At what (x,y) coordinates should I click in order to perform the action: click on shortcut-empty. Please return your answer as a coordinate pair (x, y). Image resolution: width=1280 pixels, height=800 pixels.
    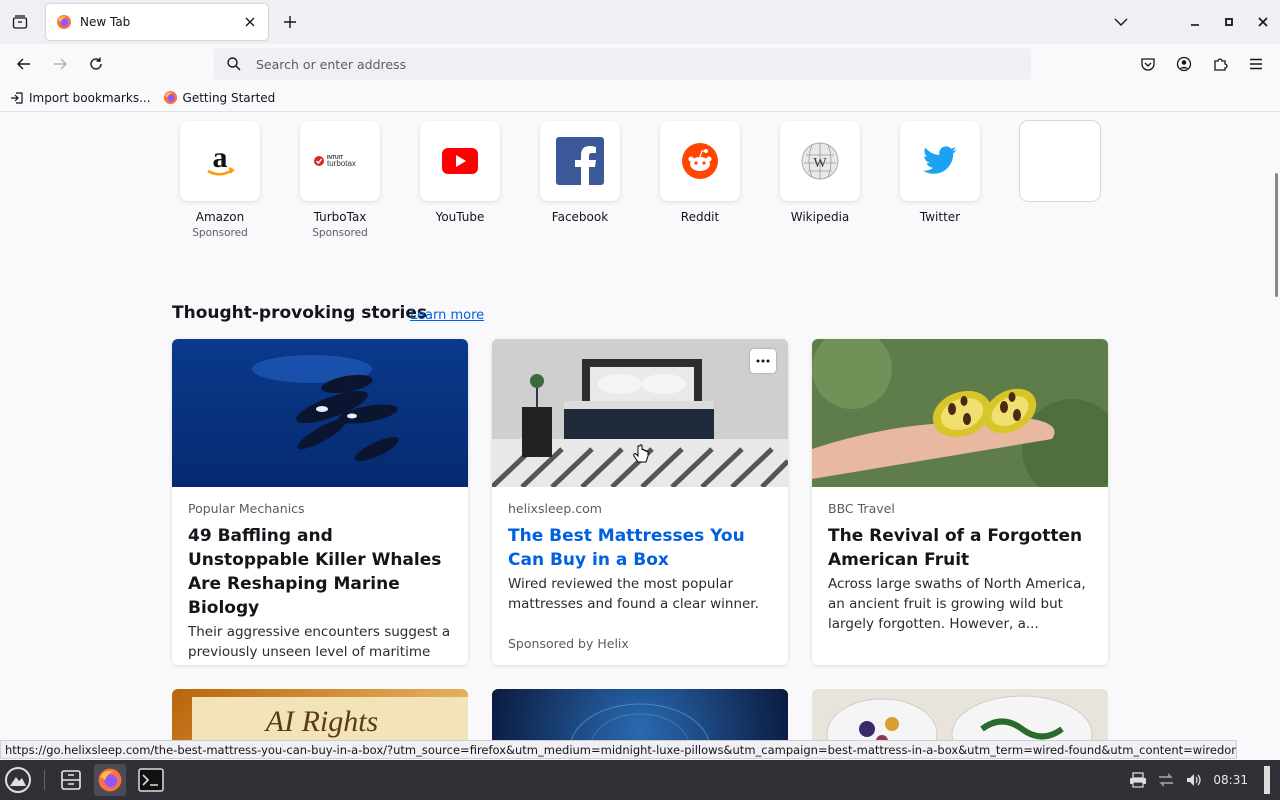
    Looking at the image, I should click on (1060, 161).